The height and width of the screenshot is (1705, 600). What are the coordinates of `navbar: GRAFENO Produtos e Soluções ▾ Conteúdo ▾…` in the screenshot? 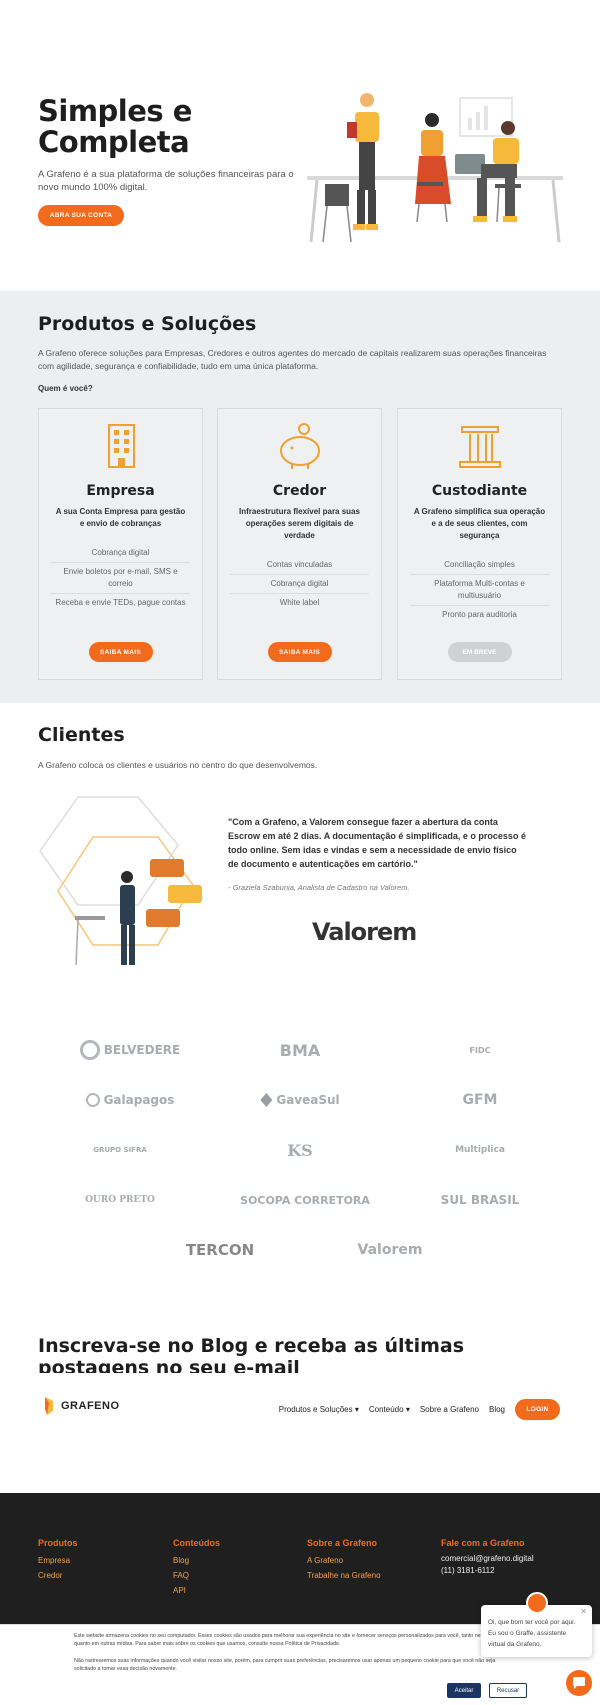 It's located at (300, 1409).